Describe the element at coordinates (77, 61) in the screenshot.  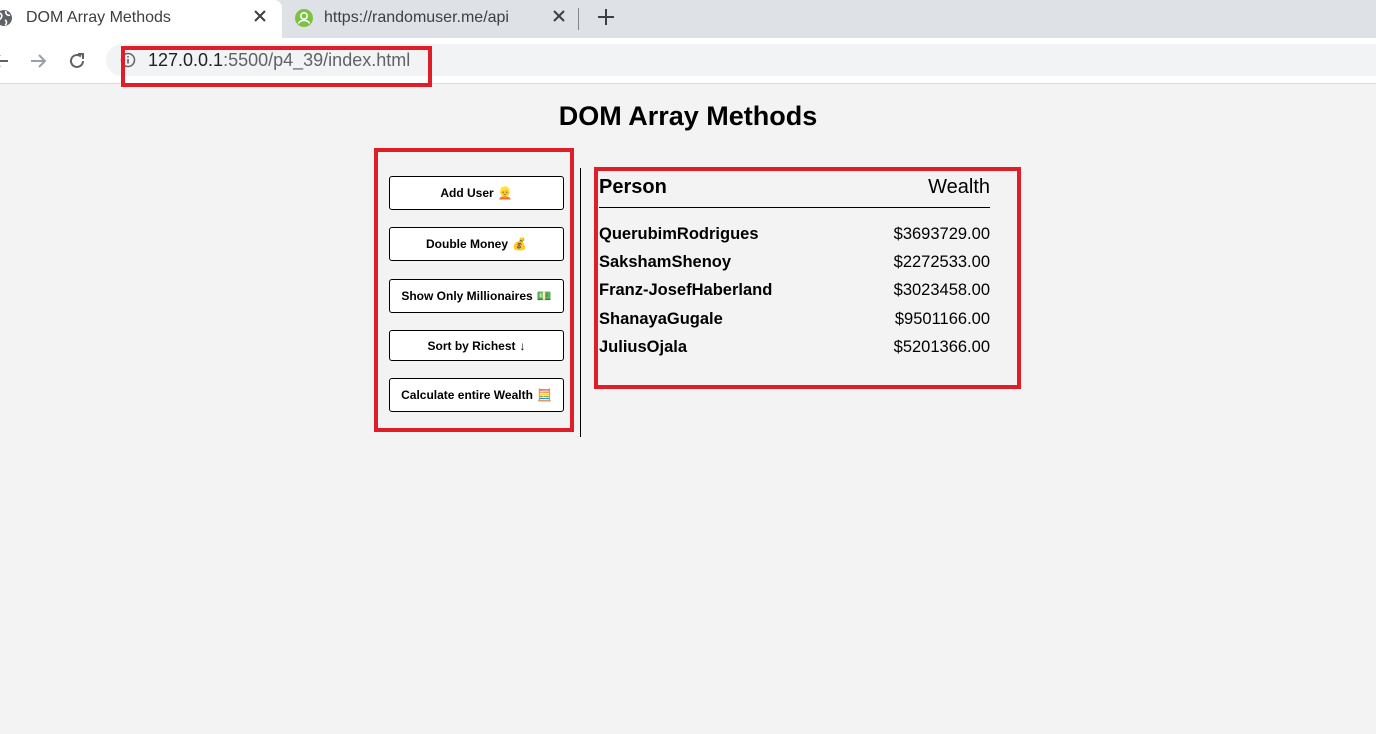
I see `reload-icon` at that location.